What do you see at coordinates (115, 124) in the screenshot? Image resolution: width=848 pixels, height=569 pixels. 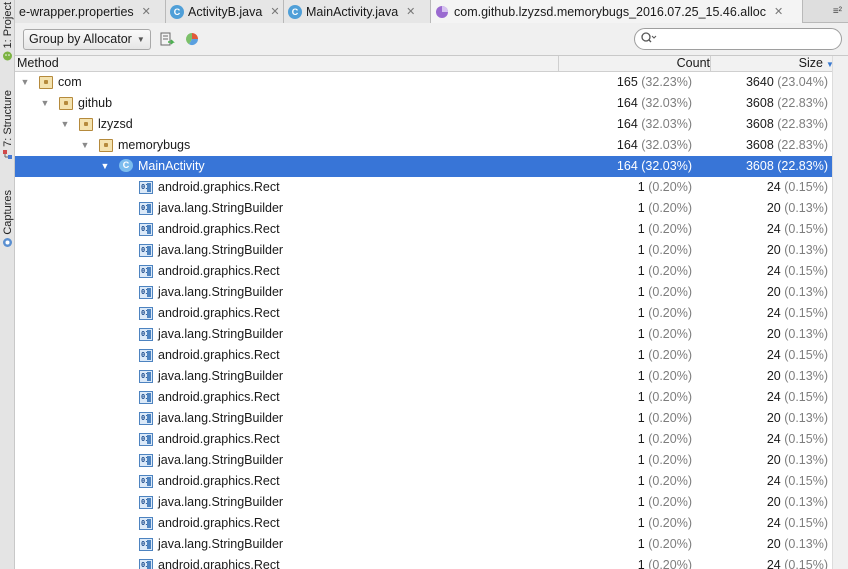 I see `method-name: lzyzsd` at bounding box center [115, 124].